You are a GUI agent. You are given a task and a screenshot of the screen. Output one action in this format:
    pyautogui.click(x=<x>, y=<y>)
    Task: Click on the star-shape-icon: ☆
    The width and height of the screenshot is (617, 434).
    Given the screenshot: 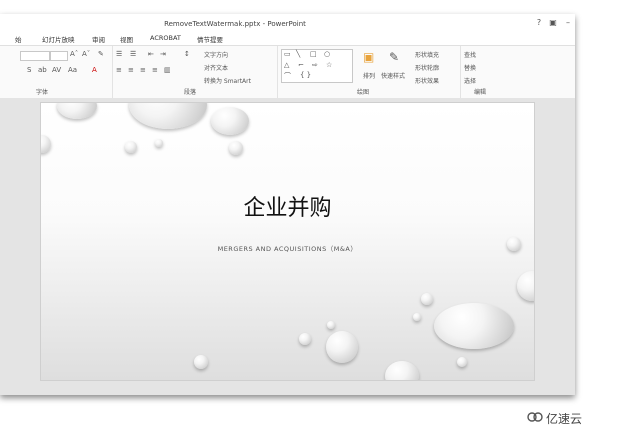 What is the action you would take?
    pyautogui.click(x=329, y=65)
    